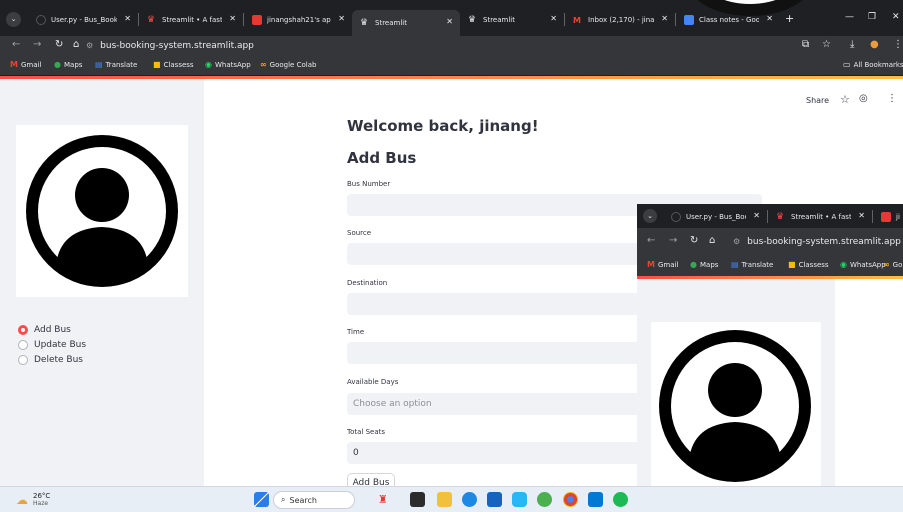 Image resolution: width=903 pixels, height=512 pixels. Describe the element at coordinates (817, 100) in the screenshot. I see `share-button: Share` at that location.